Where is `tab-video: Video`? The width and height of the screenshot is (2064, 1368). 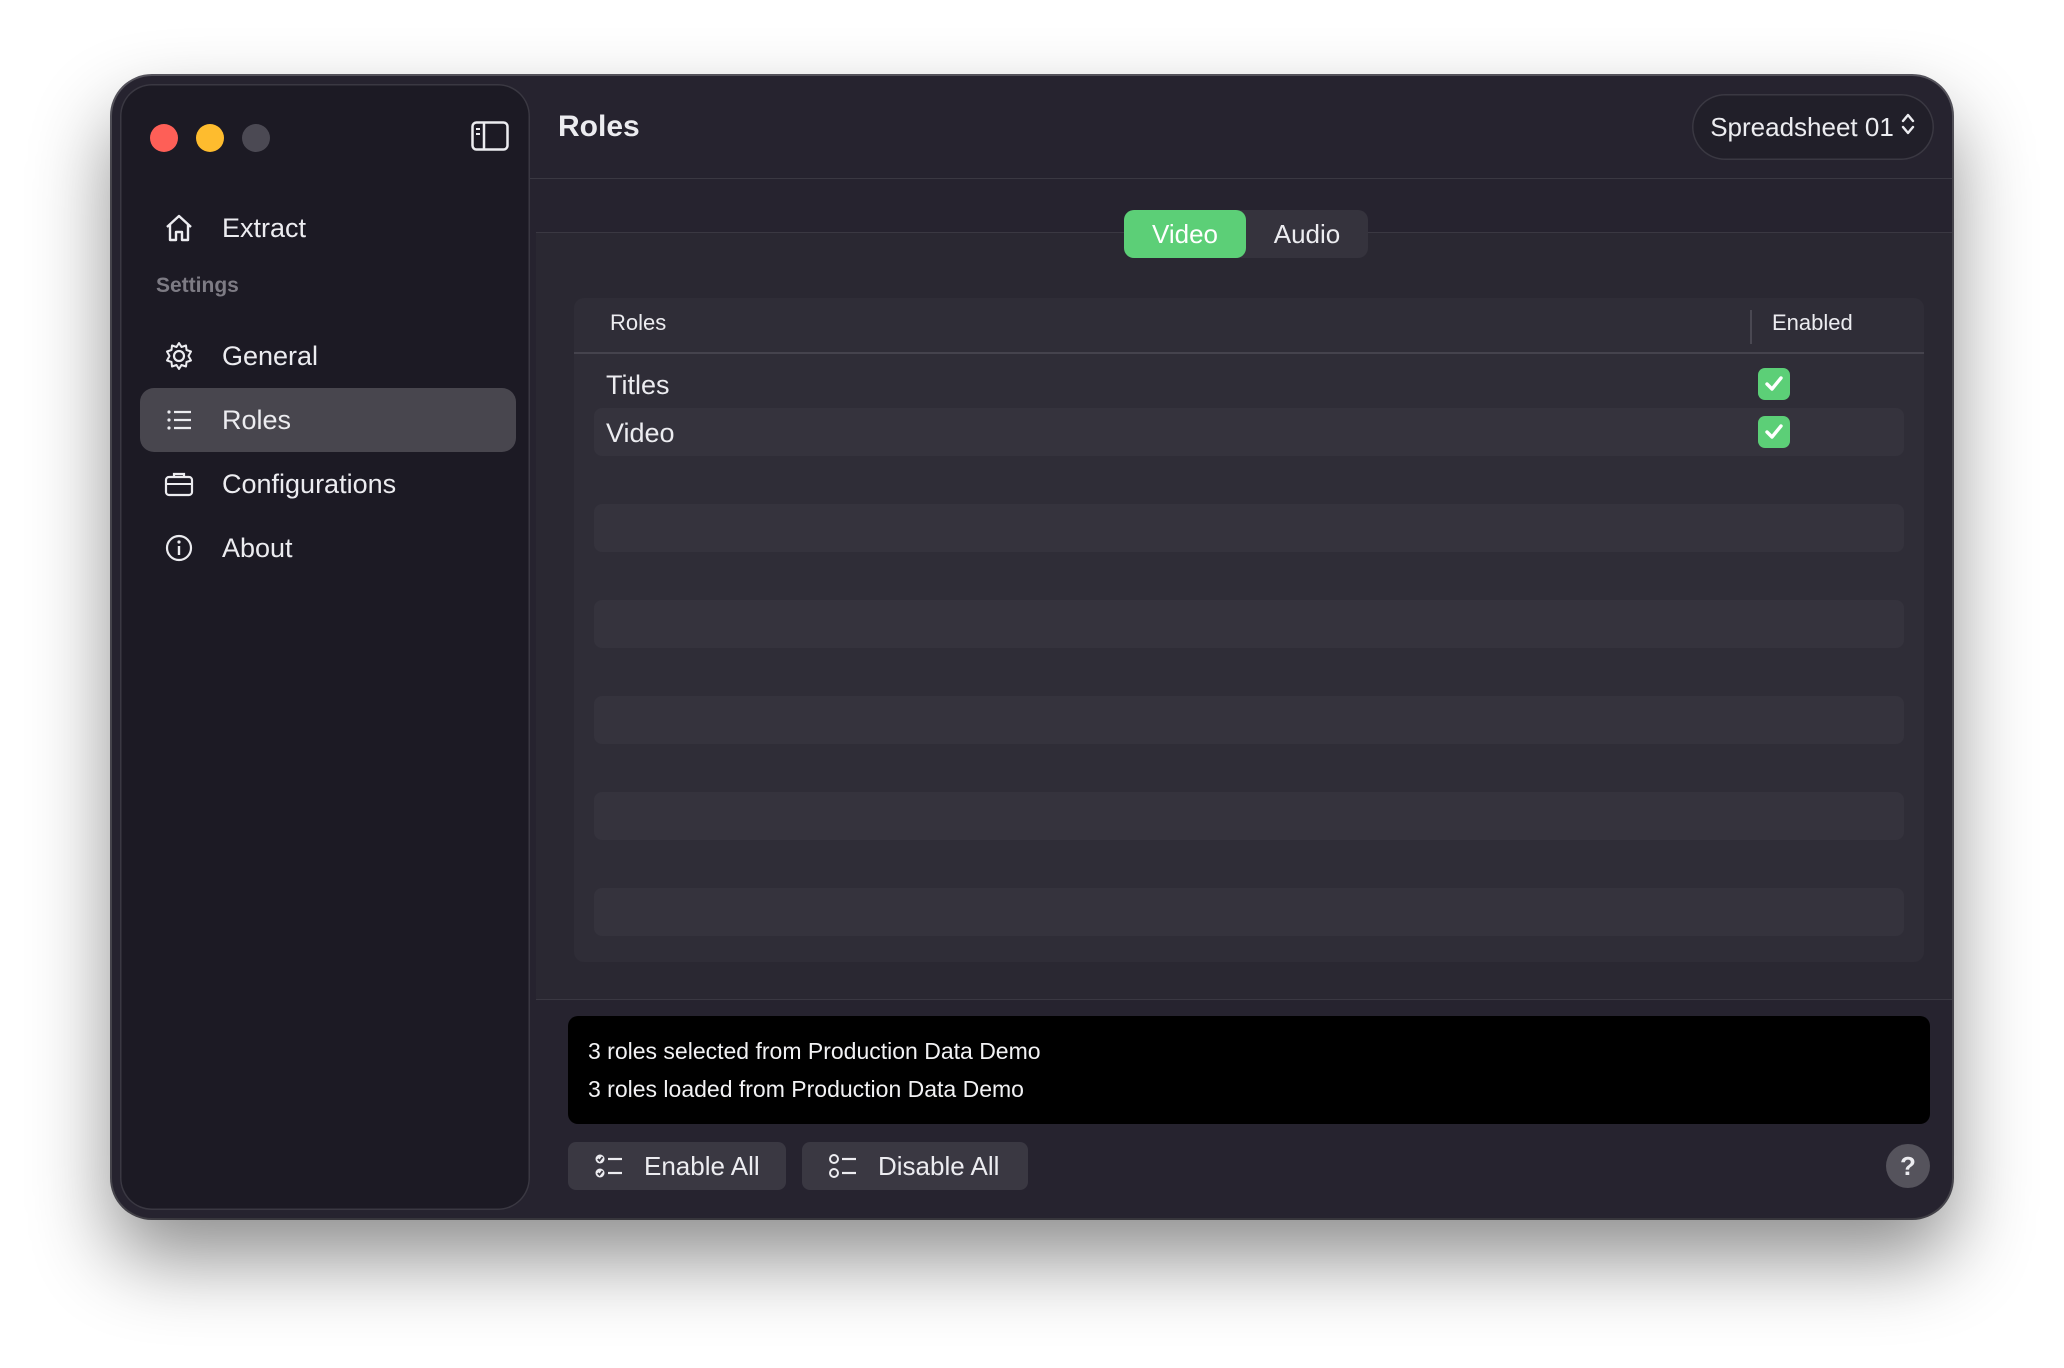 tab-video: Video is located at coordinates (1185, 234).